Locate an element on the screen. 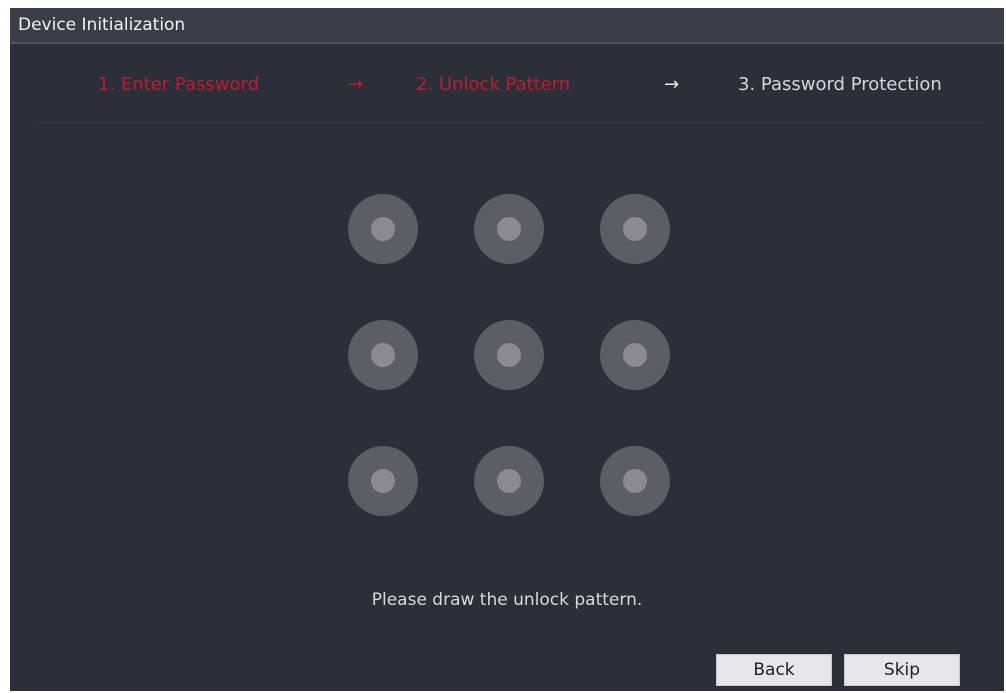 The image size is (1006, 693). pattern-hint-text: Please draw the unlock pattern. is located at coordinates (507, 600).